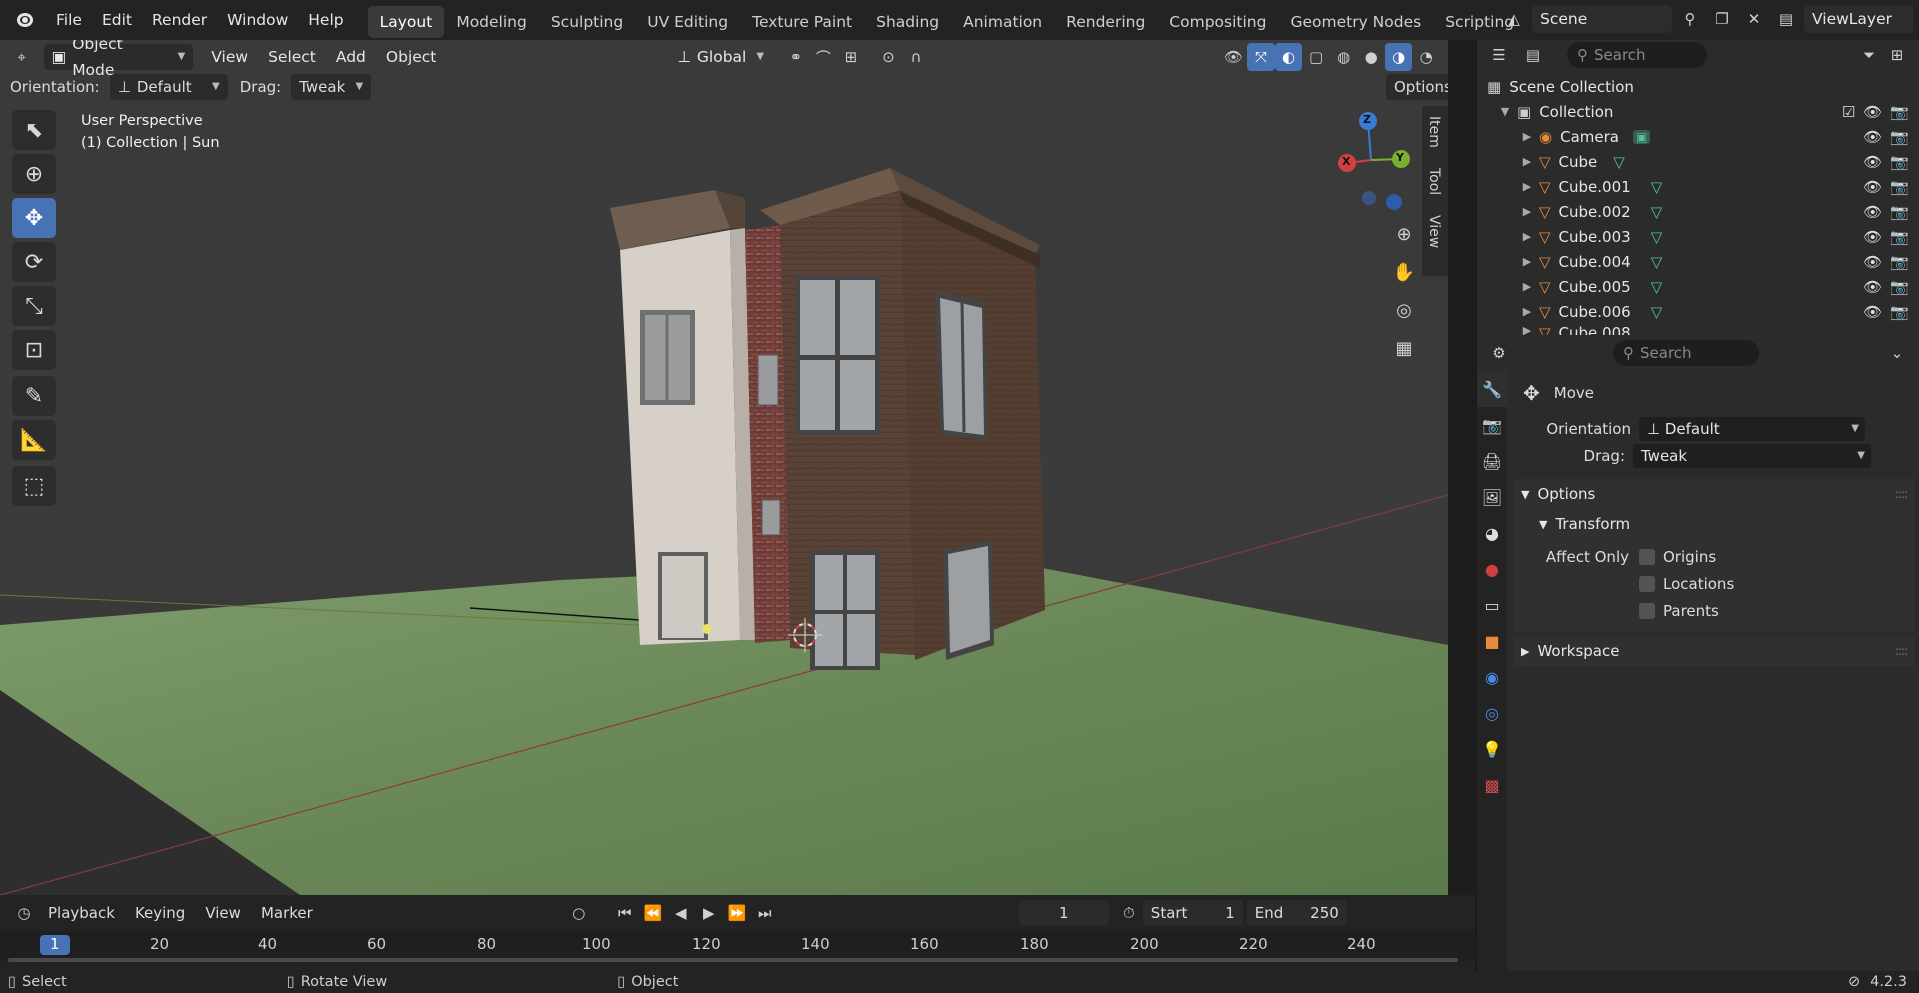 This screenshot has height=993, width=1919. What do you see at coordinates (1129, 913) in the screenshot?
I see `stopwatch-icon: ⏱` at bounding box center [1129, 913].